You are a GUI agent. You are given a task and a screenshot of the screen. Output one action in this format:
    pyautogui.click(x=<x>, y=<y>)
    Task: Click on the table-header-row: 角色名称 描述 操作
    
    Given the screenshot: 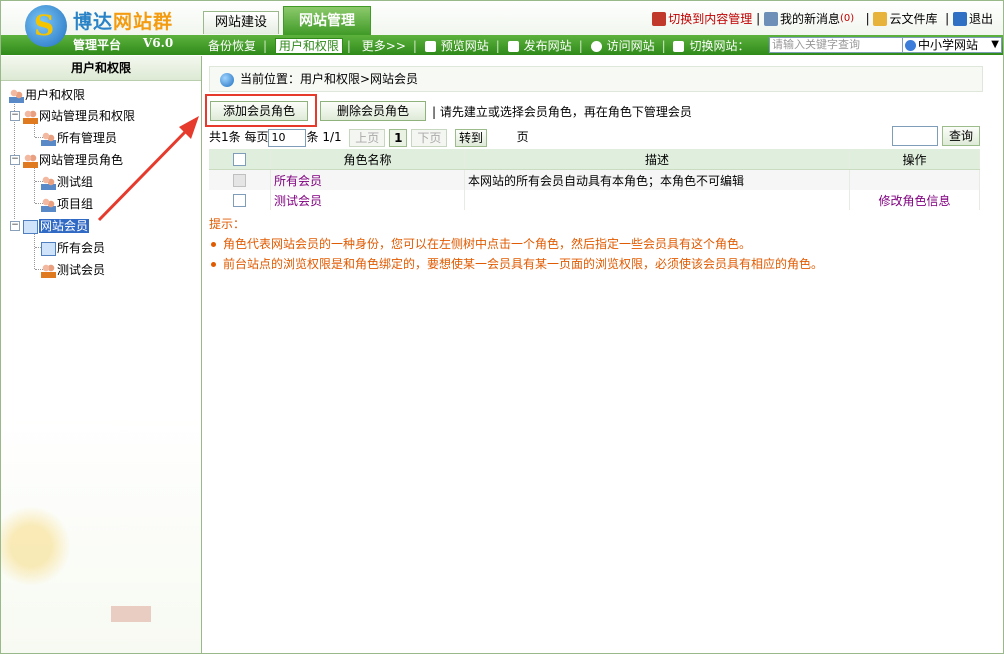 What is the action you would take?
    pyautogui.click(x=594, y=159)
    